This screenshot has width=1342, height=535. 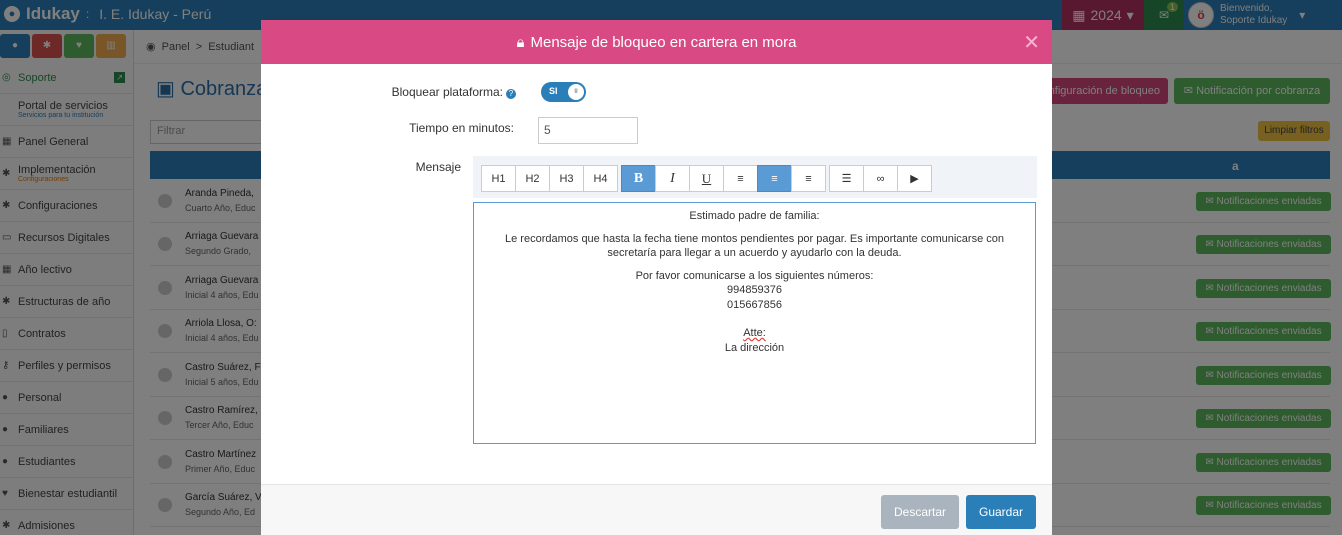 What do you see at coordinates (438, 92) in the screenshot?
I see `block-platform-label: Bloquear plataforma:?` at bounding box center [438, 92].